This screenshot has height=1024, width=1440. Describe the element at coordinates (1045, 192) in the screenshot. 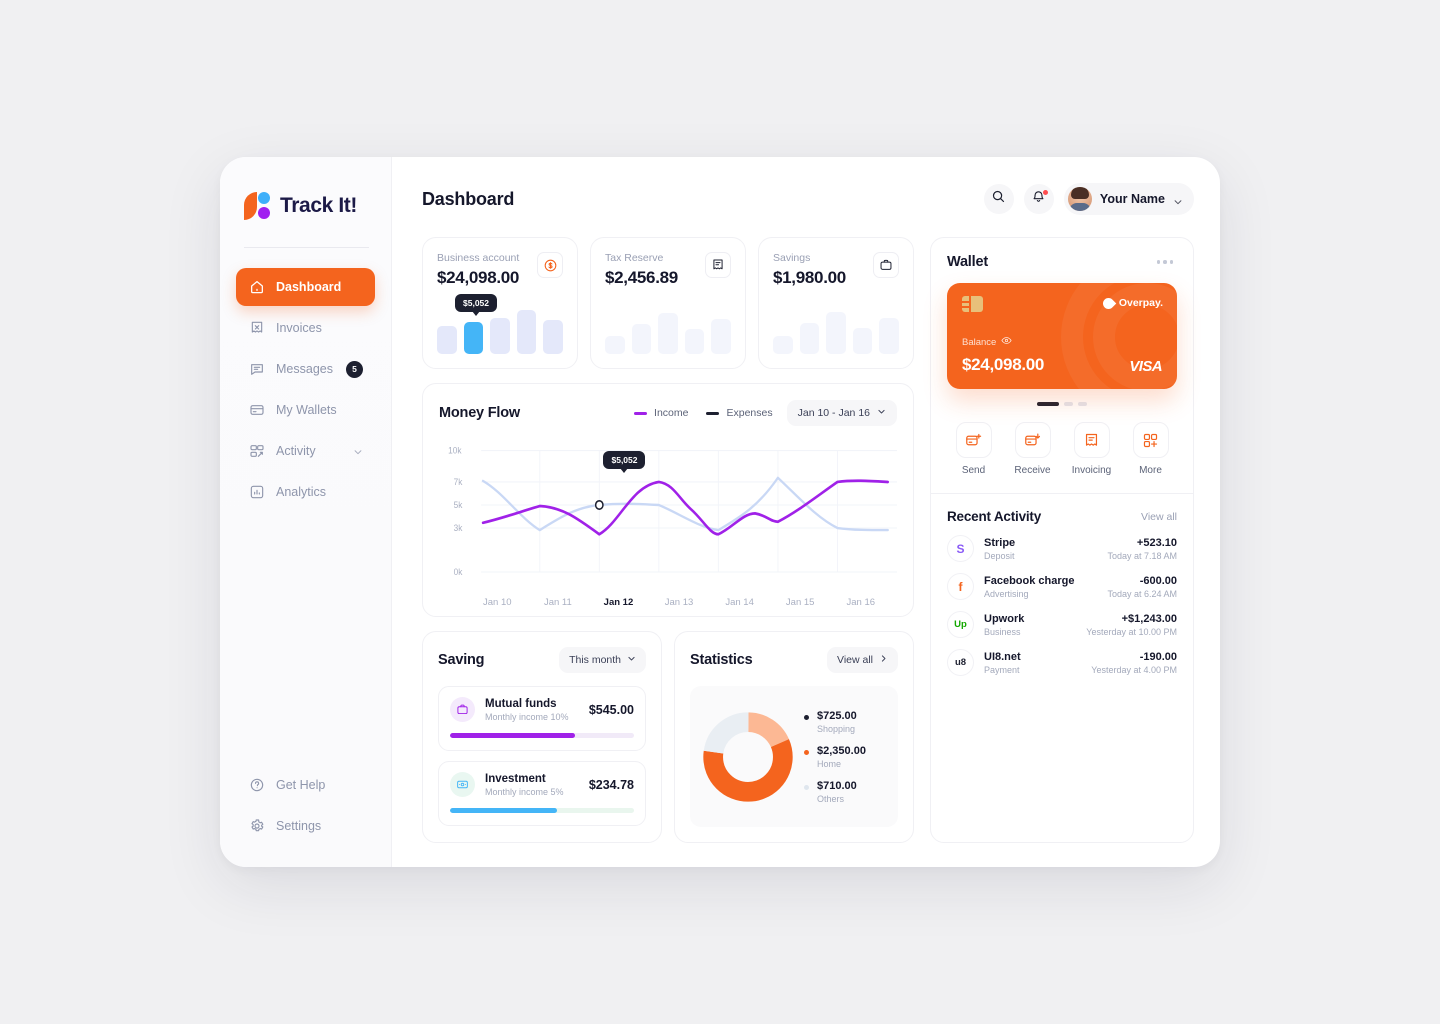

I see `notification-dot` at that location.